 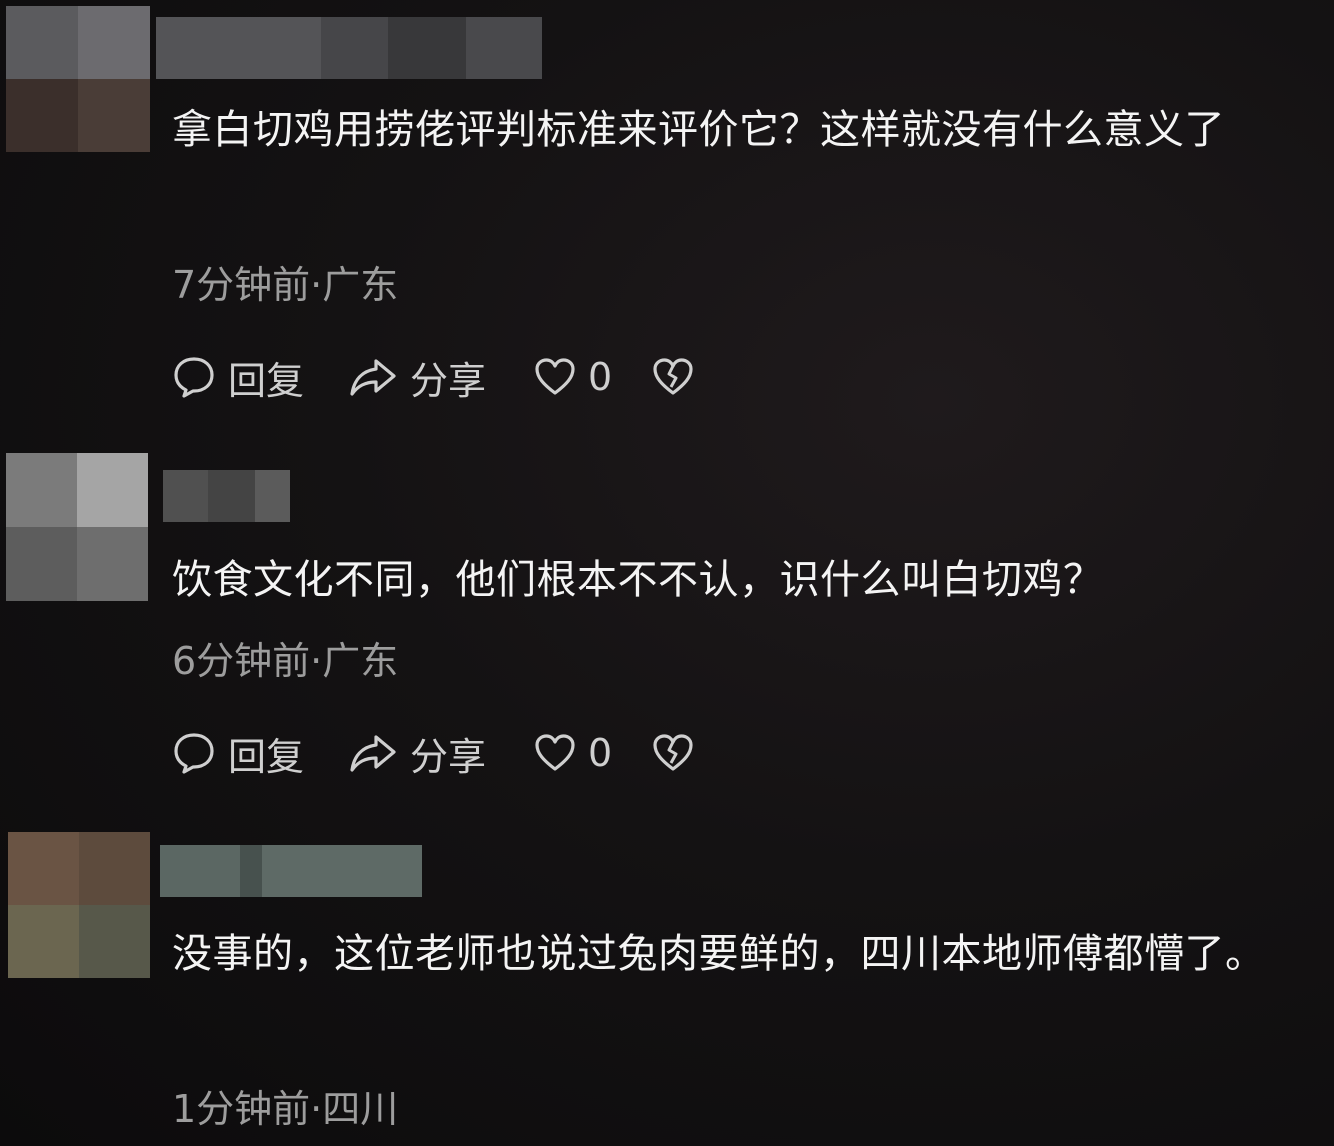 What do you see at coordinates (285, 285) in the screenshot?
I see `comment-meta: 7分钟前·广东` at bounding box center [285, 285].